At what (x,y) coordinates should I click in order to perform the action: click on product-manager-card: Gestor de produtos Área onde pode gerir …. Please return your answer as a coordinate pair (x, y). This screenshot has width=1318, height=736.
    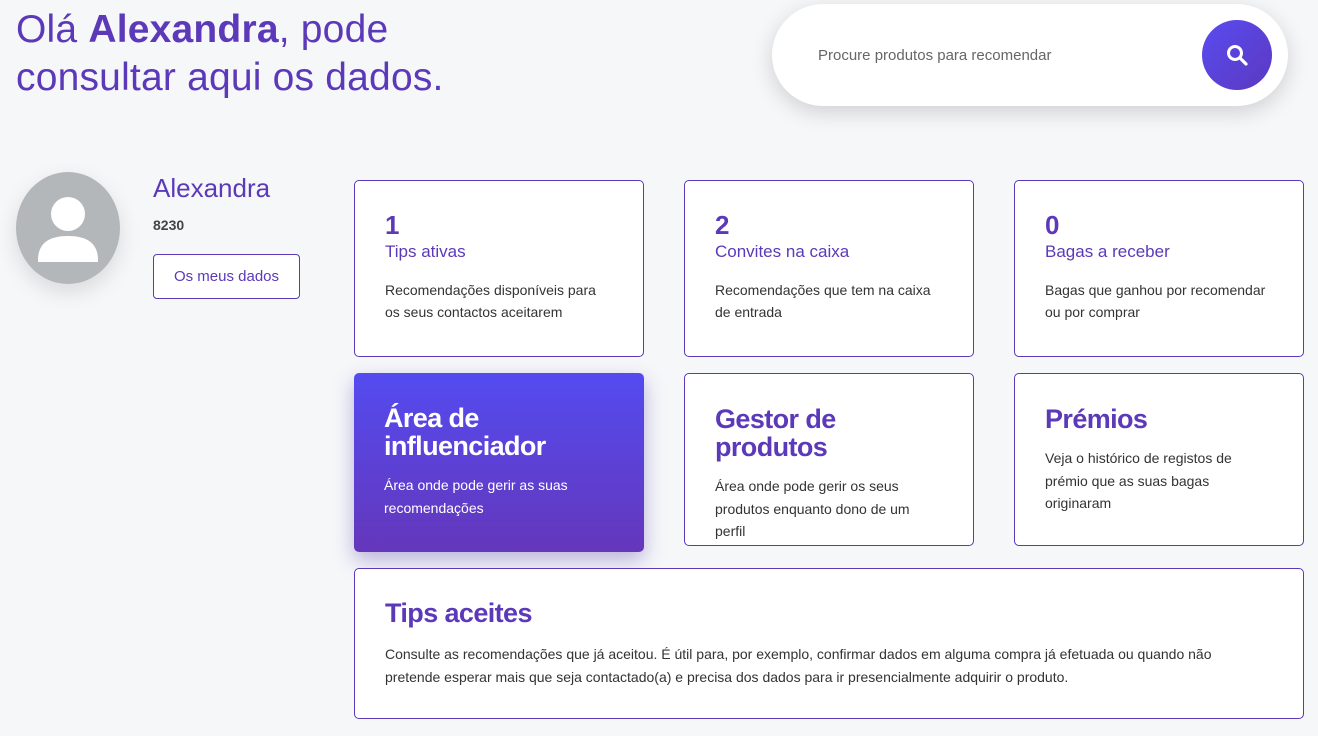
    Looking at the image, I should click on (829, 459).